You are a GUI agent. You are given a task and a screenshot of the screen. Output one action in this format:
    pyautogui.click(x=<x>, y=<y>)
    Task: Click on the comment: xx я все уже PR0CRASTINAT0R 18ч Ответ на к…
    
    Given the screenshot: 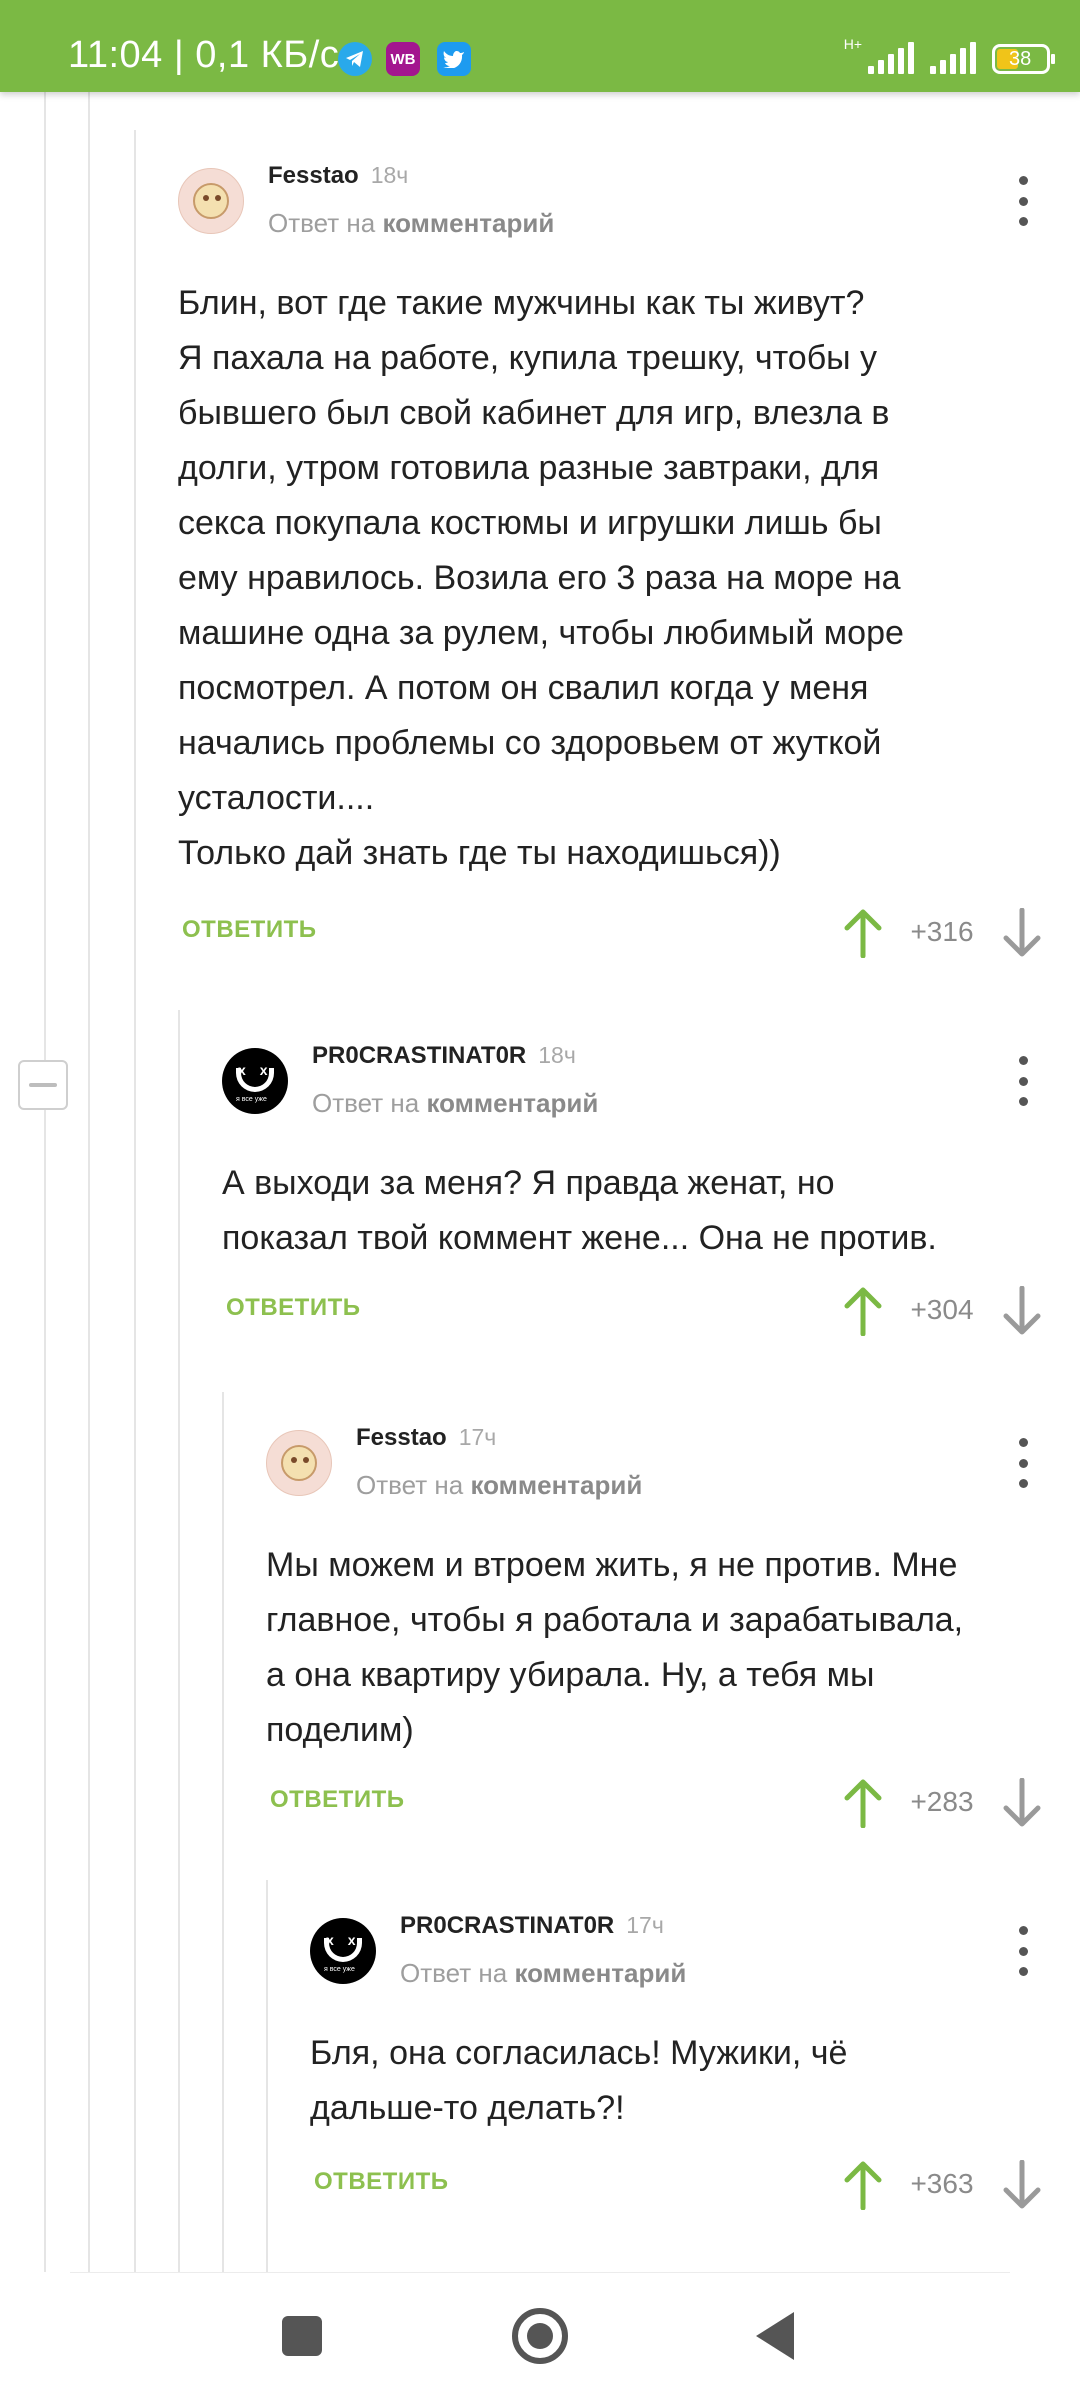 What is the action you would take?
    pyautogui.click(x=630, y=1185)
    